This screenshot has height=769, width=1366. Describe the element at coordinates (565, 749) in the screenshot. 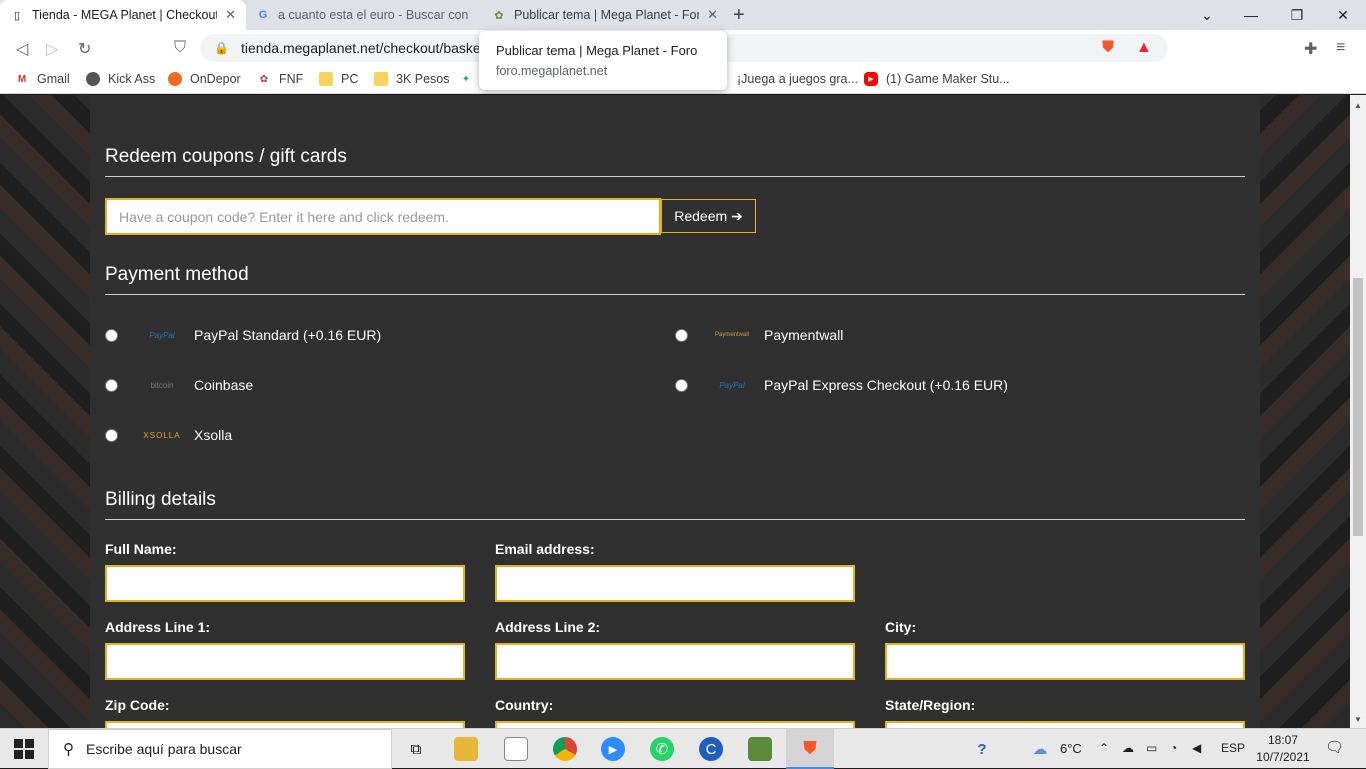

I see `chrome-icon` at that location.